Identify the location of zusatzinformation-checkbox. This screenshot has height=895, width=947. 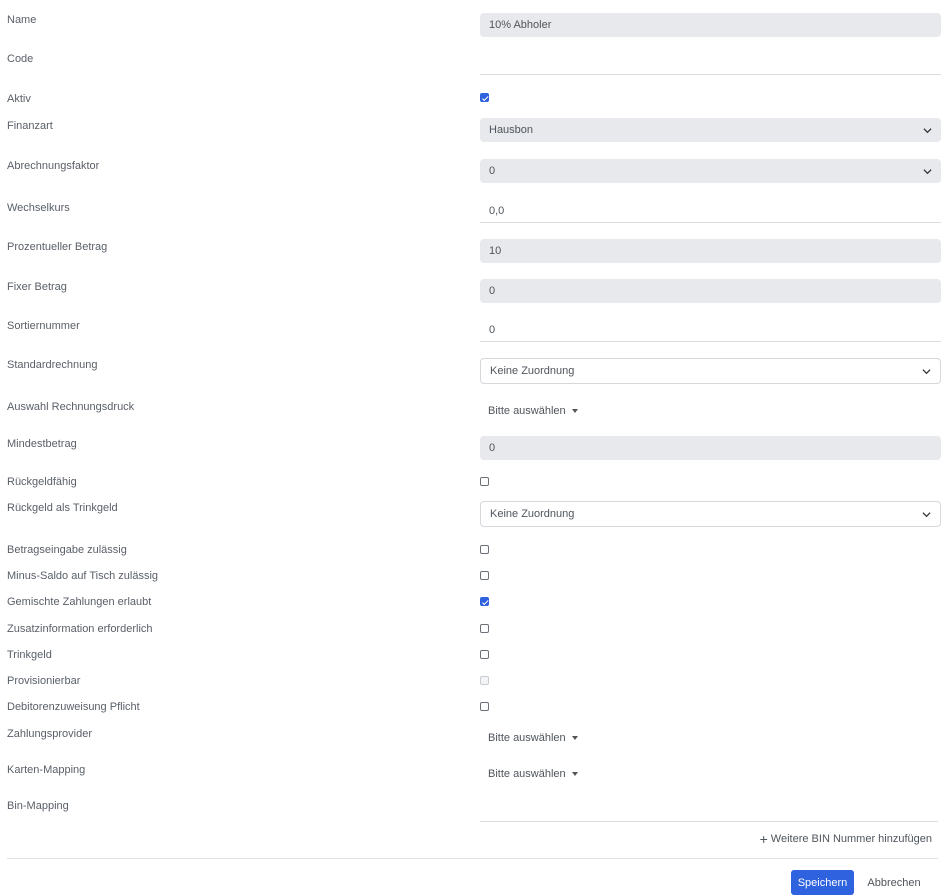
(484, 628).